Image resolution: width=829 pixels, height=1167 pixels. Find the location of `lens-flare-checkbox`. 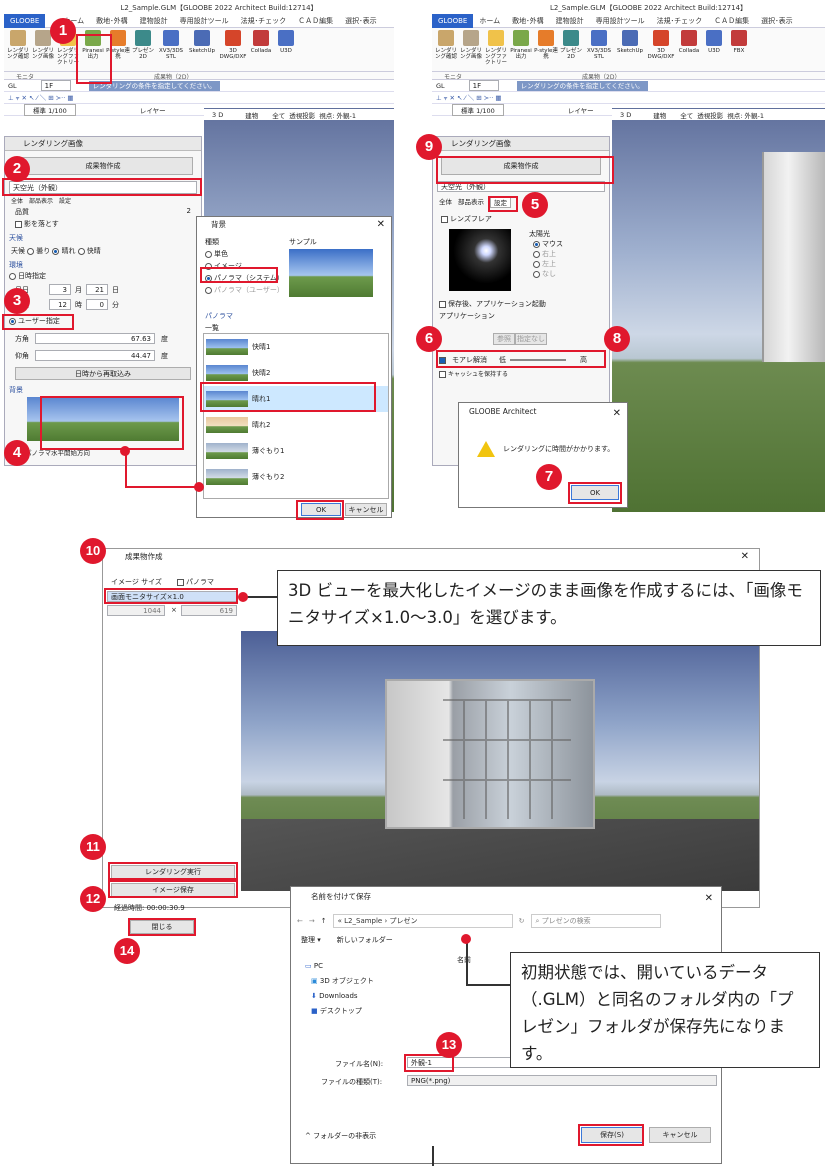

lens-flare-checkbox is located at coordinates (444, 219).